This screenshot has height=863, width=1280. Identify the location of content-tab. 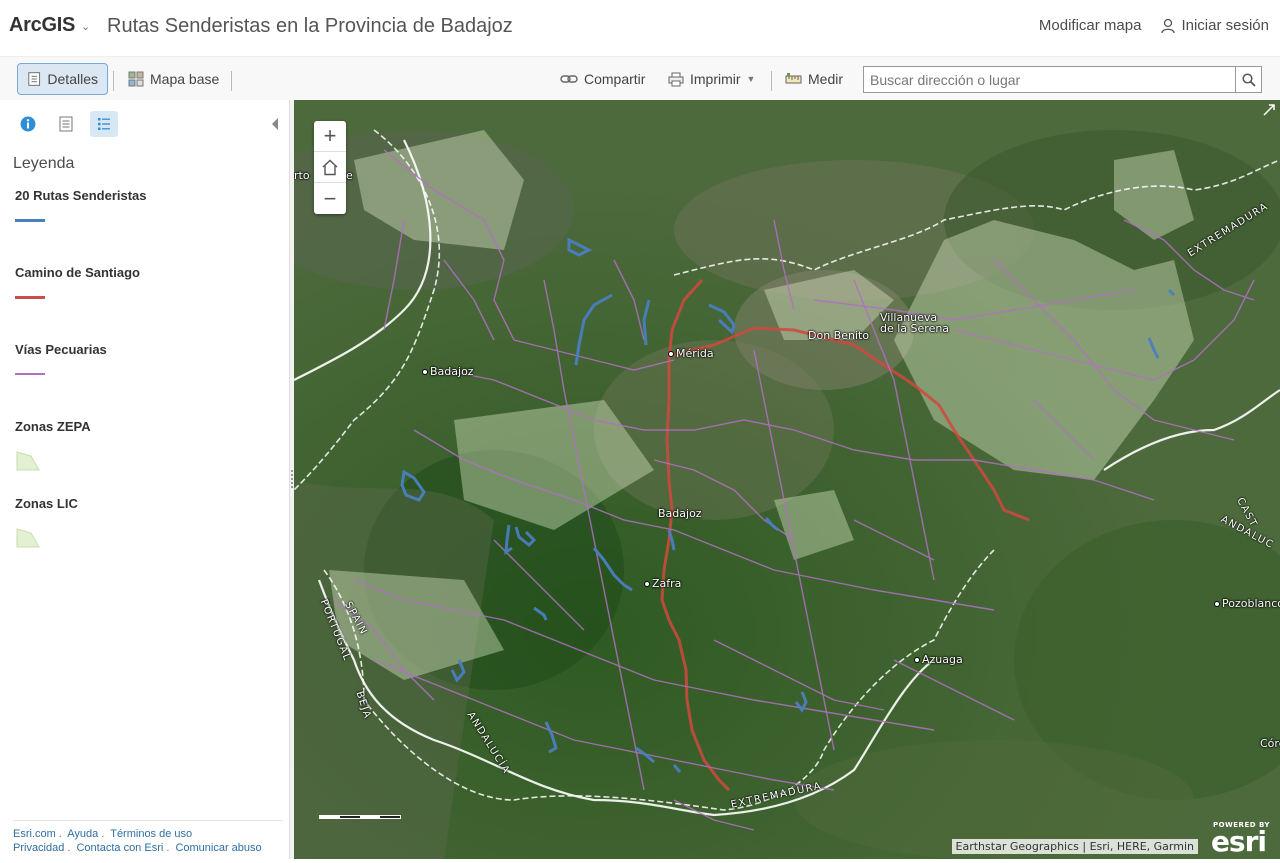
(66, 124).